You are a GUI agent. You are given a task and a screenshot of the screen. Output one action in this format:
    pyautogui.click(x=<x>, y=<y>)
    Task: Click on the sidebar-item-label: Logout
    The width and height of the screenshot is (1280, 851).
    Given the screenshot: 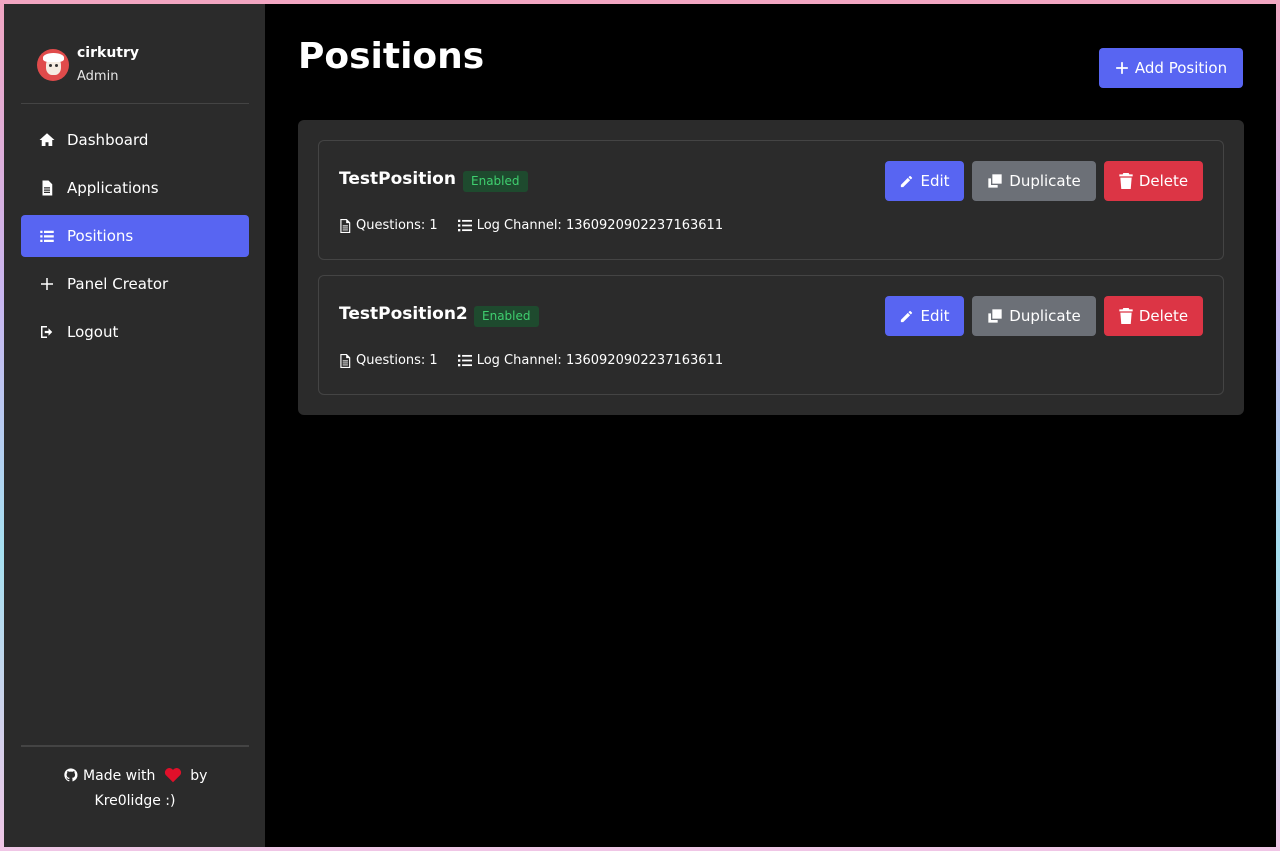 What is the action you would take?
    pyautogui.click(x=93, y=332)
    